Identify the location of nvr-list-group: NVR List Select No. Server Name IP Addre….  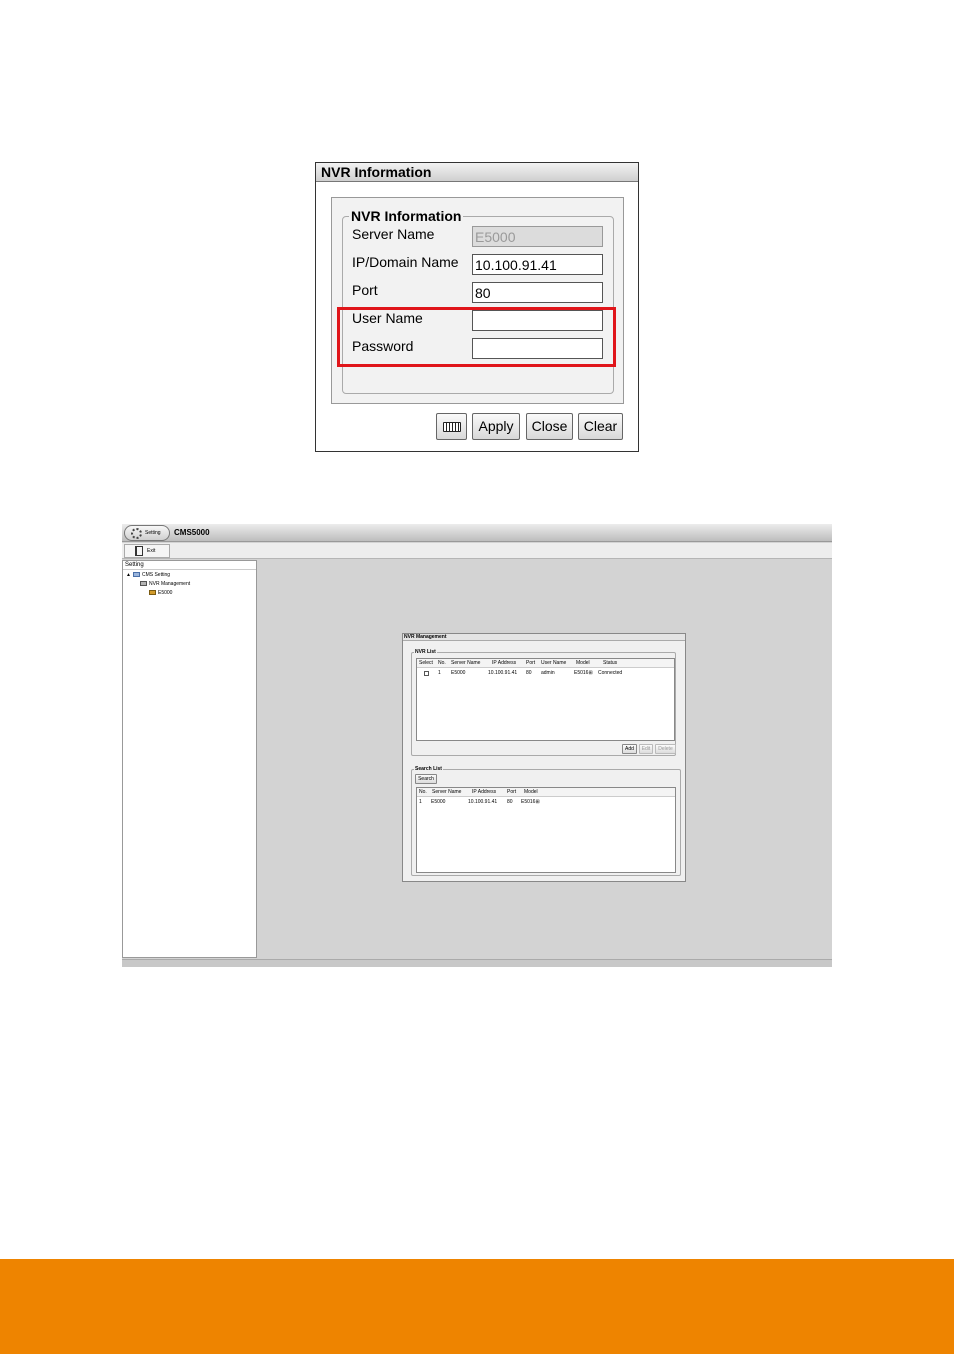
(543, 702).